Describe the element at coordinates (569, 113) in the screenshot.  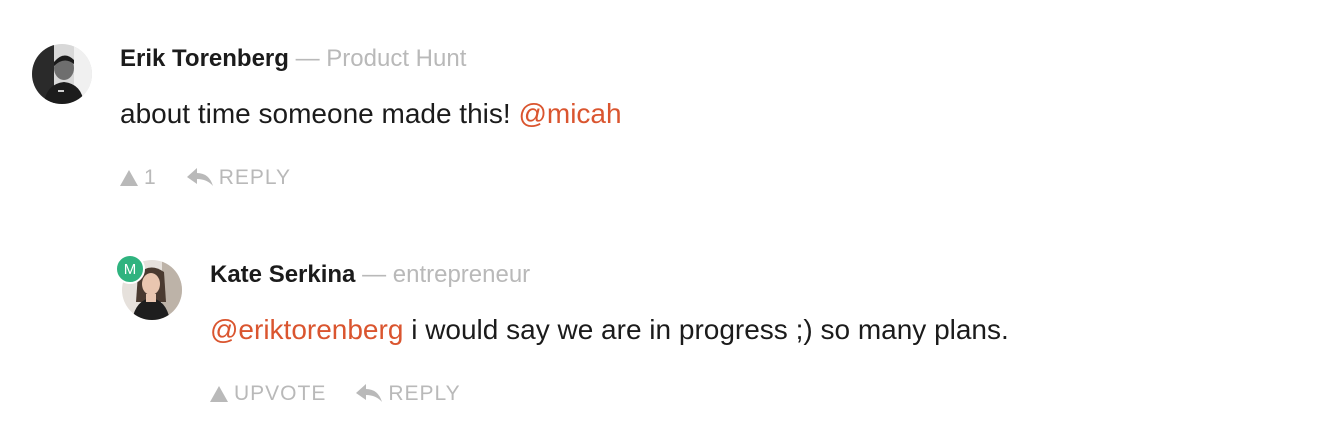
I see `user-mention-link: @micah` at that location.